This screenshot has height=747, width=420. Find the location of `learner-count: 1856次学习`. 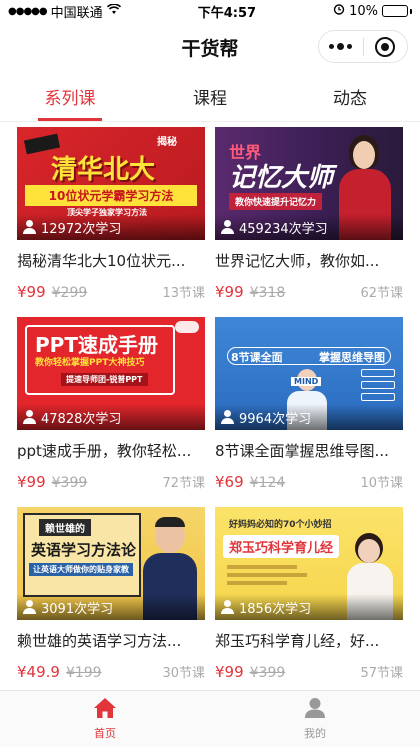

learner-count: 1856次学习 is located at coordinates (275, 609).